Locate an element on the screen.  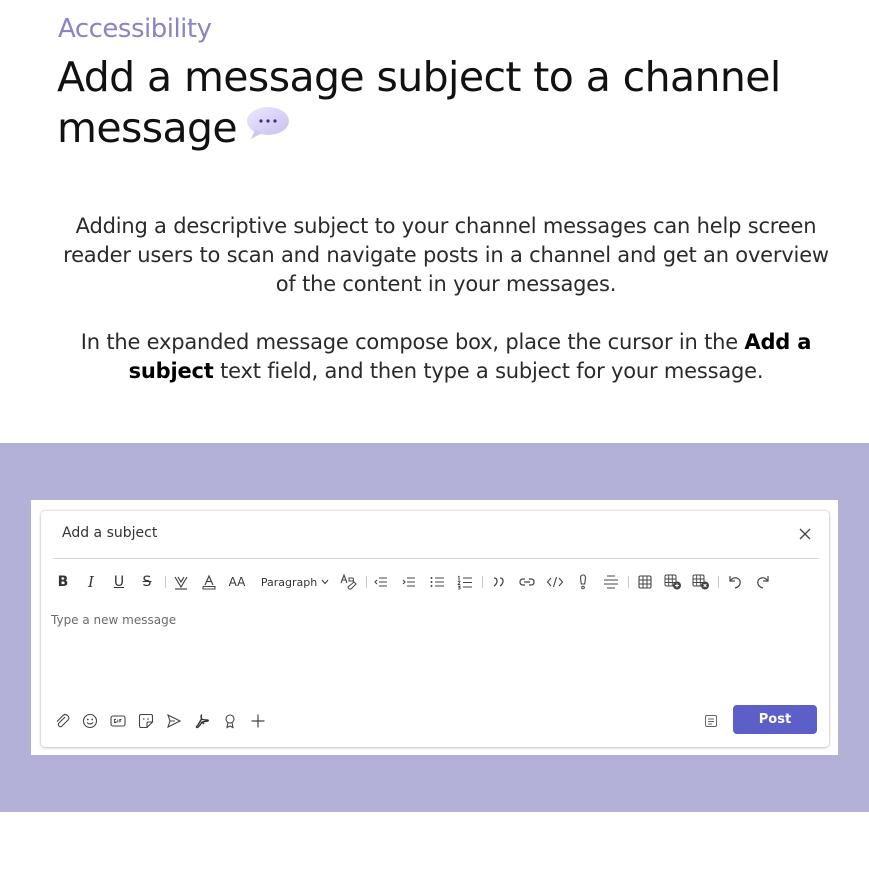
bulleted-list-icon is located at coordinates (437, 582).